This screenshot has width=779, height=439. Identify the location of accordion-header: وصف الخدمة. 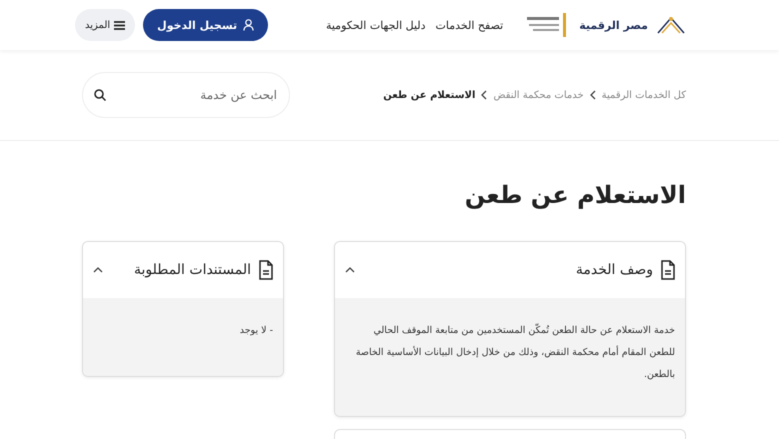
(510, 270).